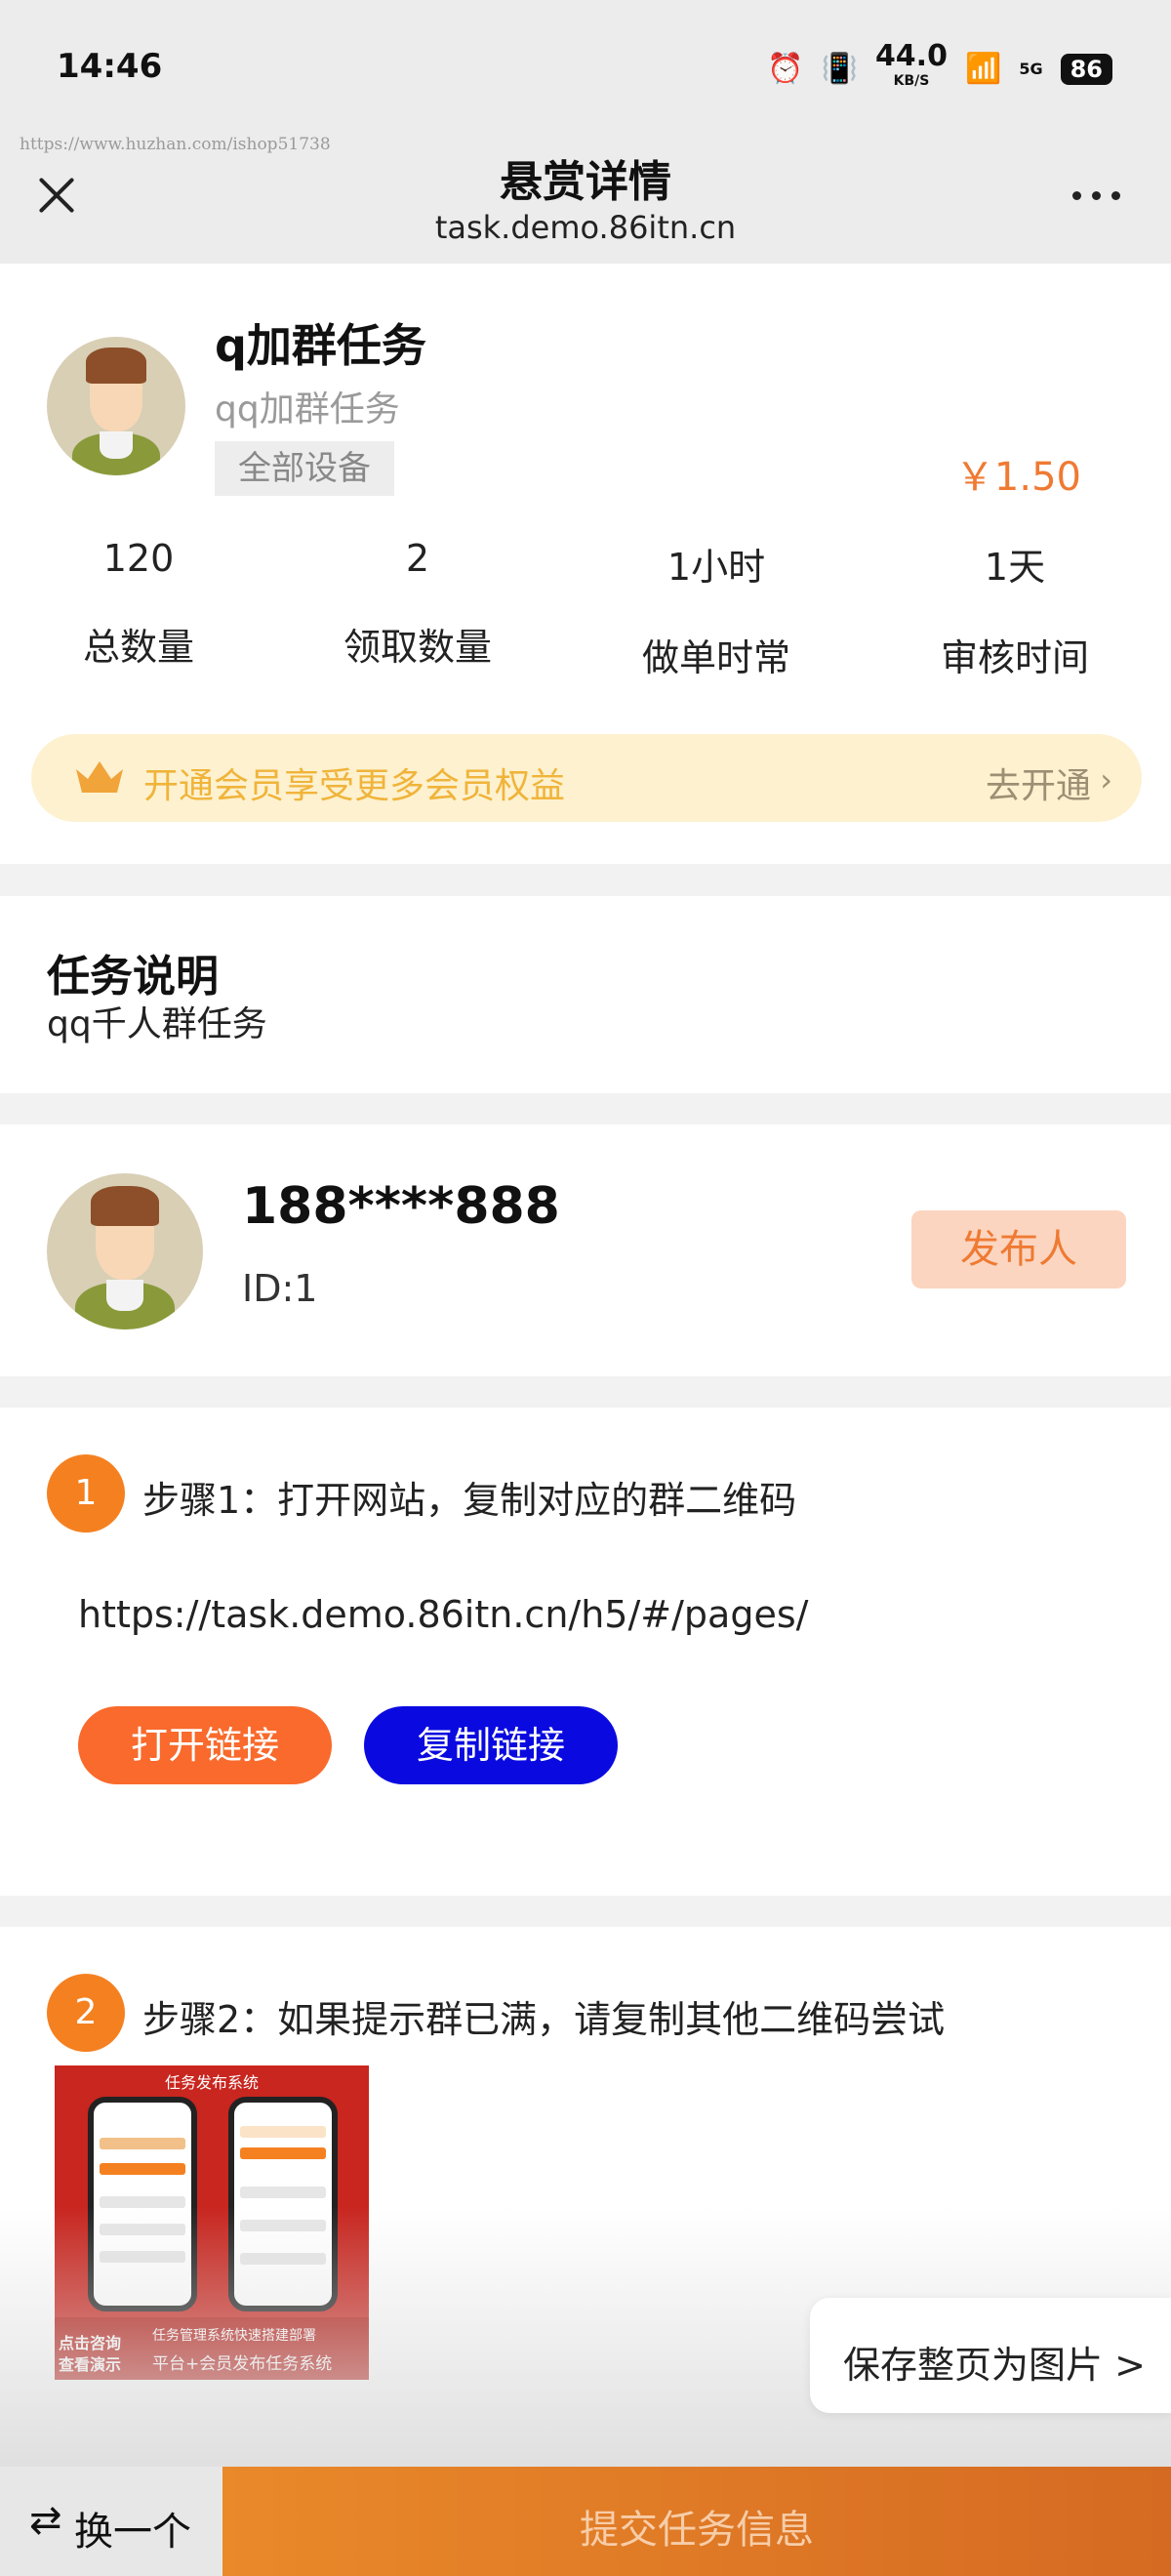  I want to click on bottom-bar: ⇄ 换一个 提交任务信息, so click(585, 2521).